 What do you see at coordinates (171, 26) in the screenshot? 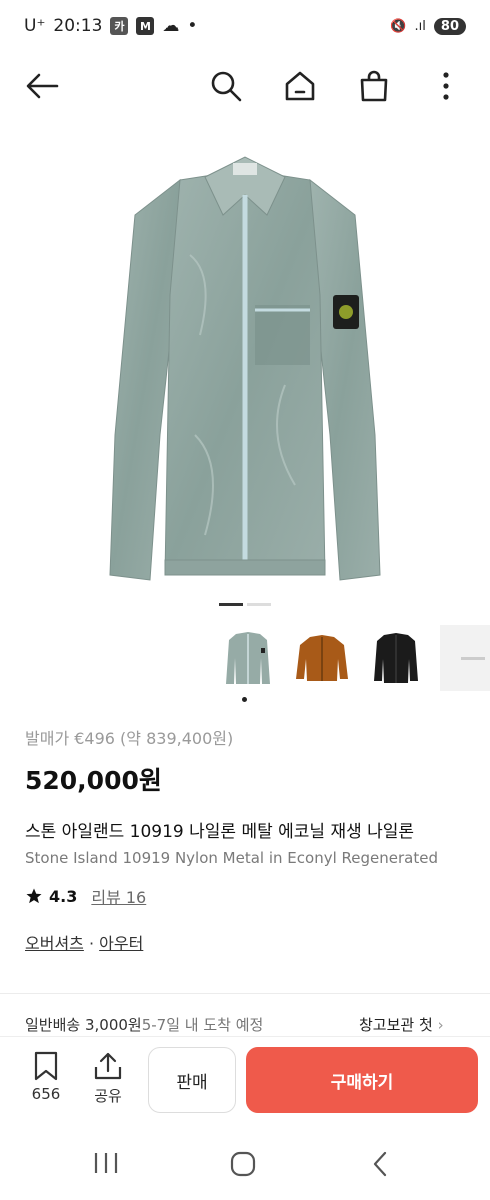
I see `cloud-icon: ☁` at bounding box center [171, 26].